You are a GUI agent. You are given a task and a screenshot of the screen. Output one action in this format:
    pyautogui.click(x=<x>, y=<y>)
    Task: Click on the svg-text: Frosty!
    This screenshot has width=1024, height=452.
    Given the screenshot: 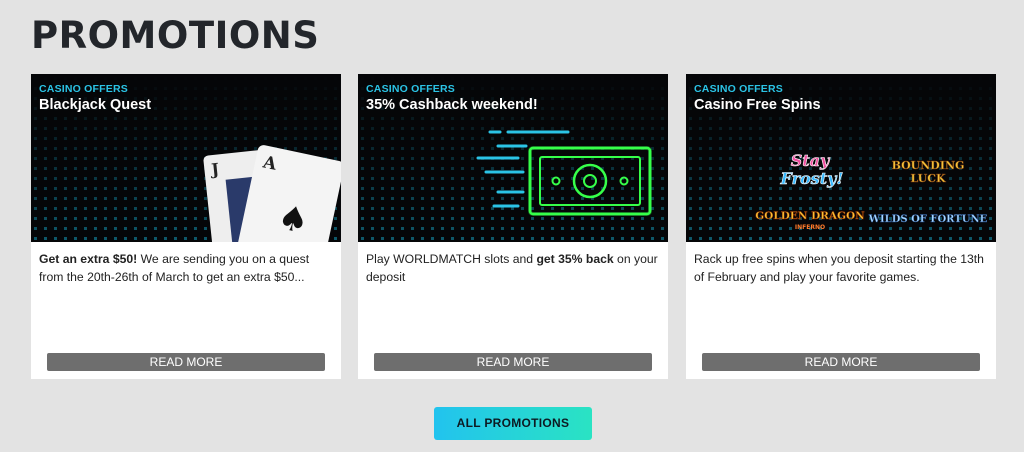 What is the action you would take?
    pyautogui.click(x=812, y=178)
    